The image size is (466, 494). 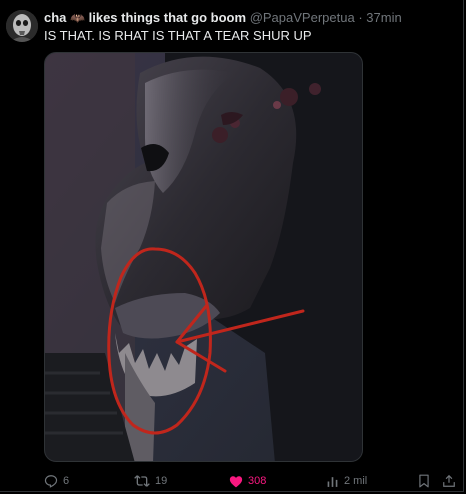 I want to click on speech-bubble-icon, so click(x=51, y=481).